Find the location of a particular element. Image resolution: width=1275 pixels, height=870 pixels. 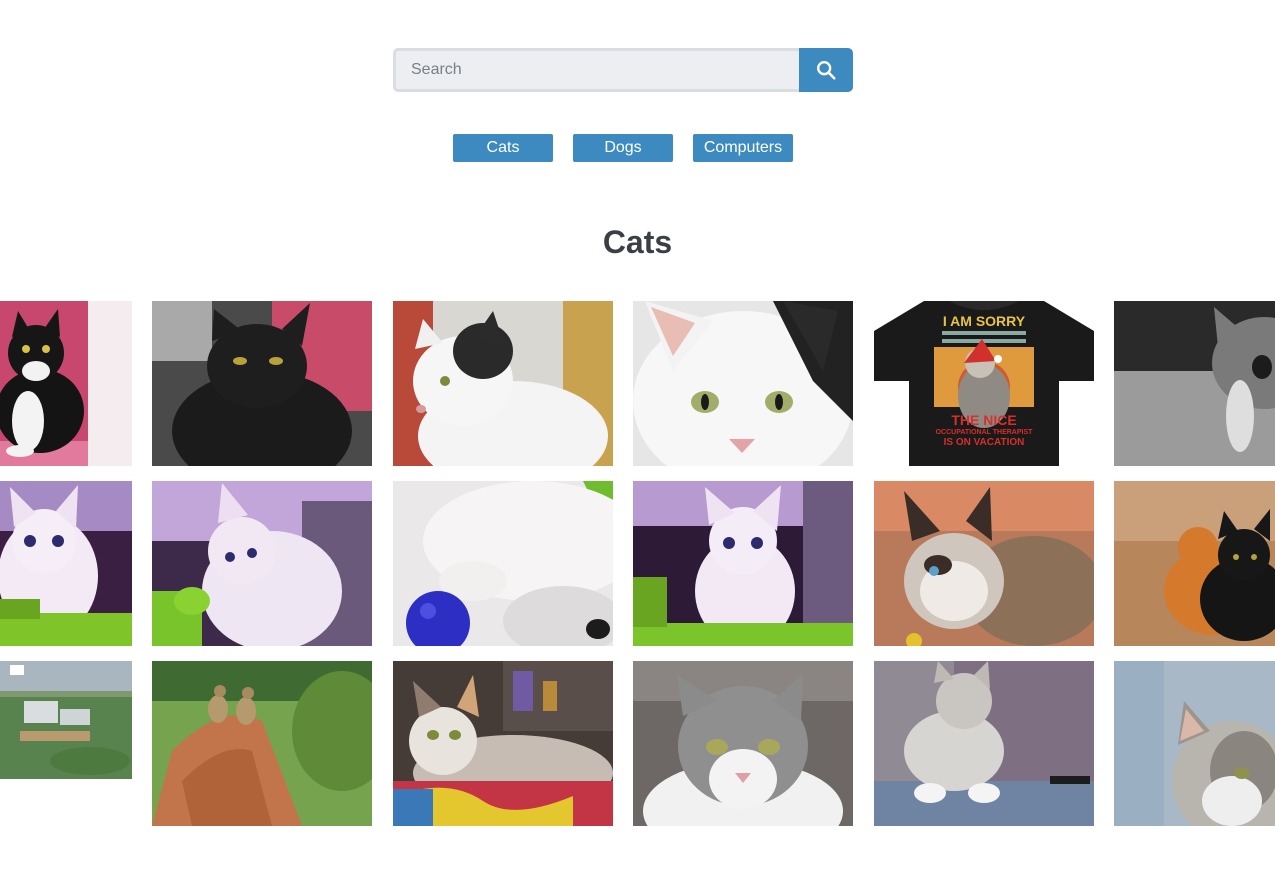

photo-r3c4 is located at coordinates (743, 743).